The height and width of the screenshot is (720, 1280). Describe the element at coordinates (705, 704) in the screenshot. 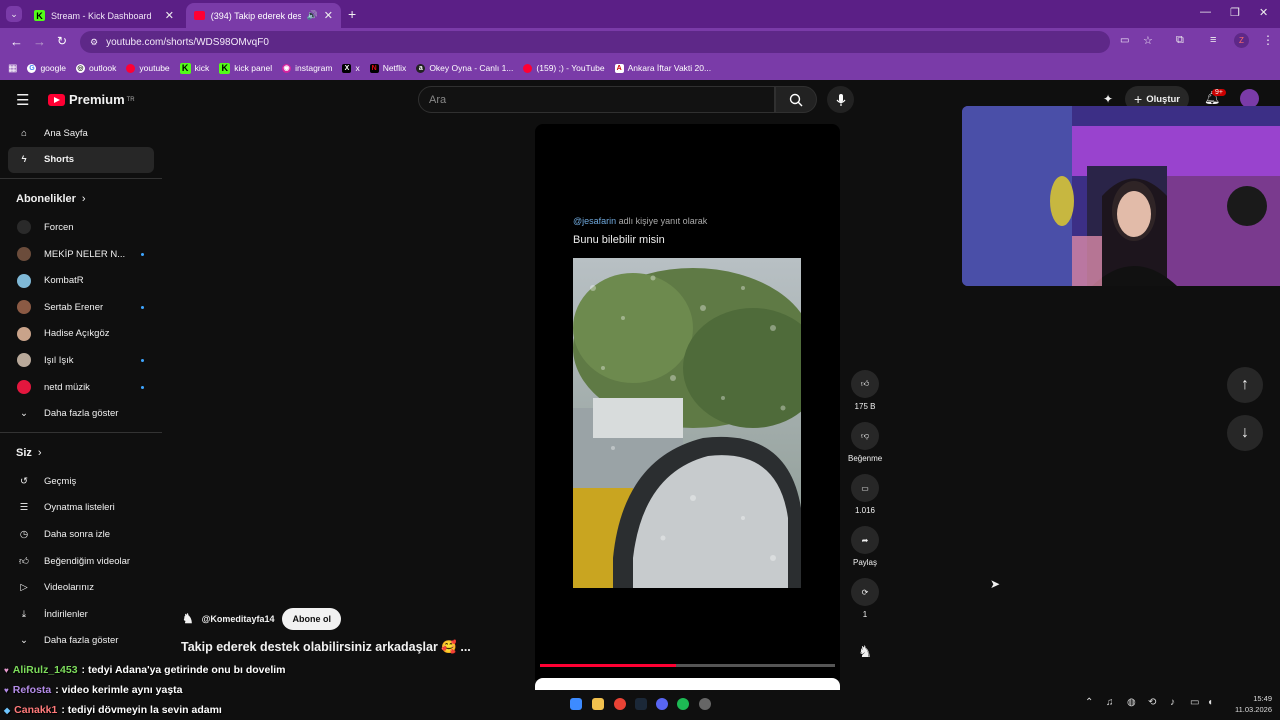

I see `settings-app-icon` at that location.